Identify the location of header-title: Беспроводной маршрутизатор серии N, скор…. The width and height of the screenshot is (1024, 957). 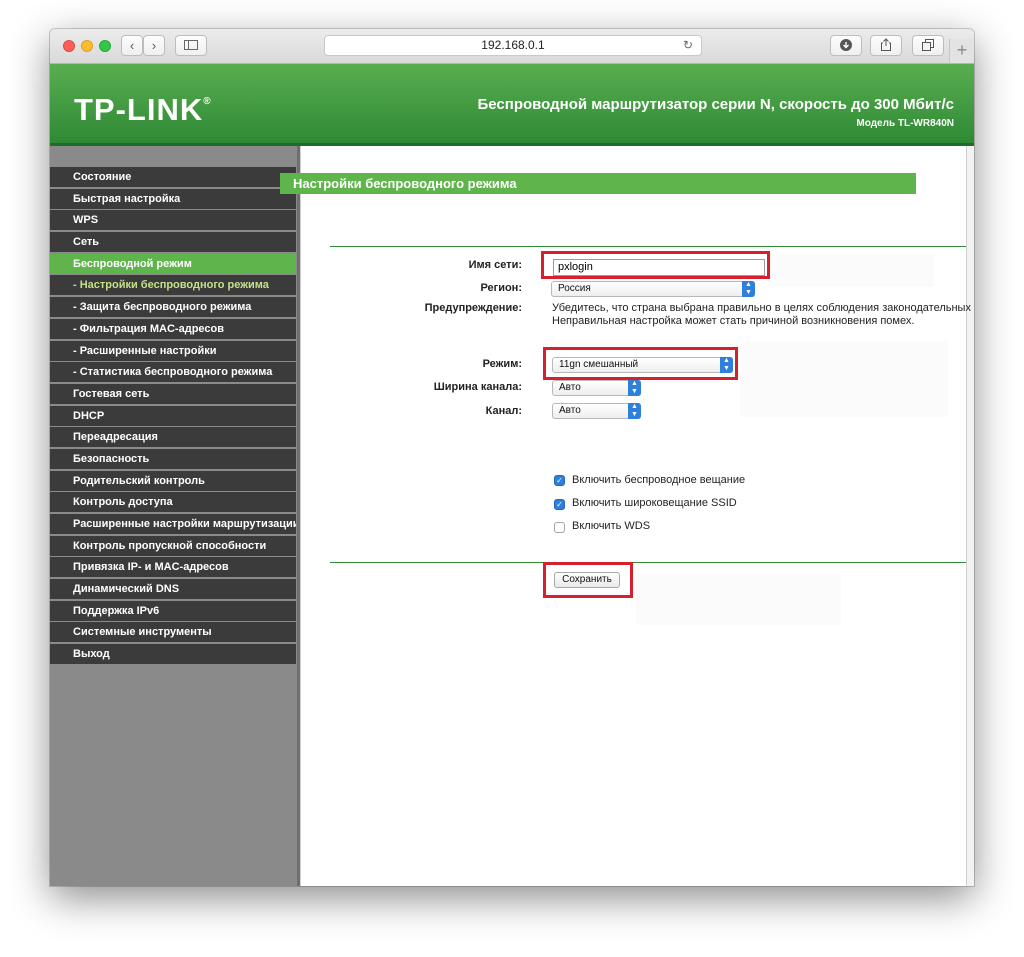
(715, 104).